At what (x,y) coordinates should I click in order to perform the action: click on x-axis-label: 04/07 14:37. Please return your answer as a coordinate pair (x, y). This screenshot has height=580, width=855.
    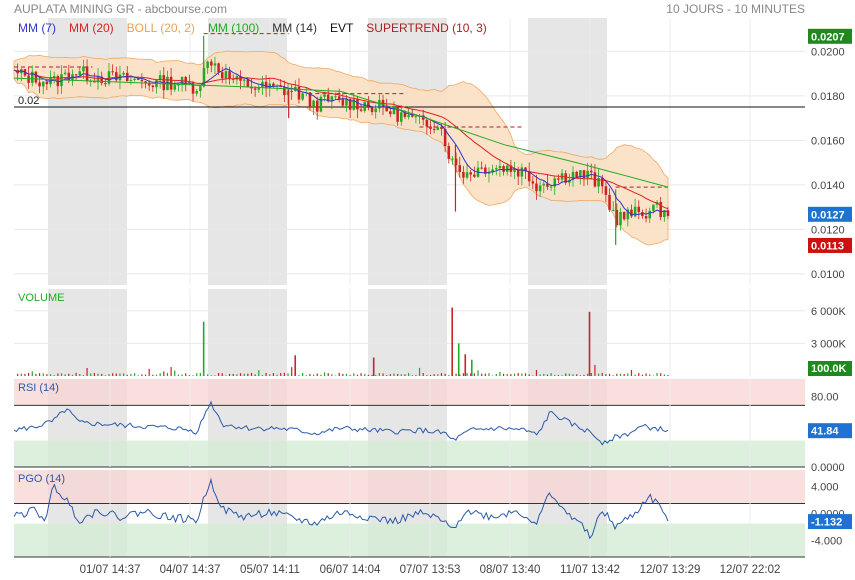
    Looking at the image, I should click on (190, 570).